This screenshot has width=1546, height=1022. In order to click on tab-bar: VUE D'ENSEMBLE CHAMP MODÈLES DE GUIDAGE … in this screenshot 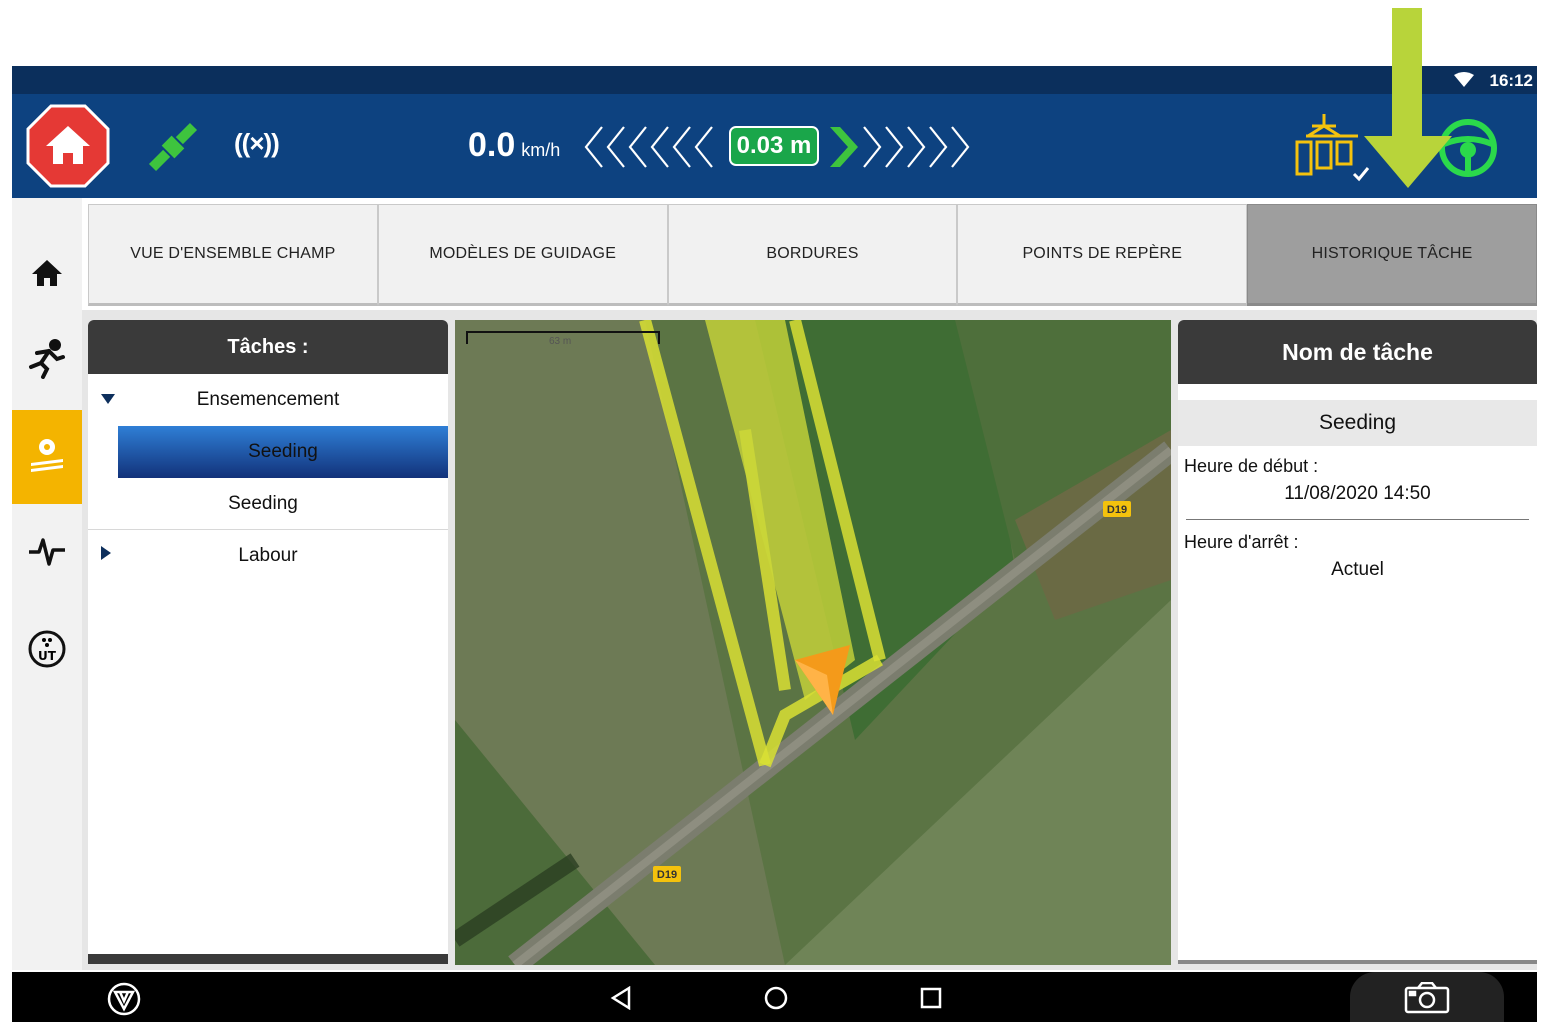, I will do `click(812, 256)`.